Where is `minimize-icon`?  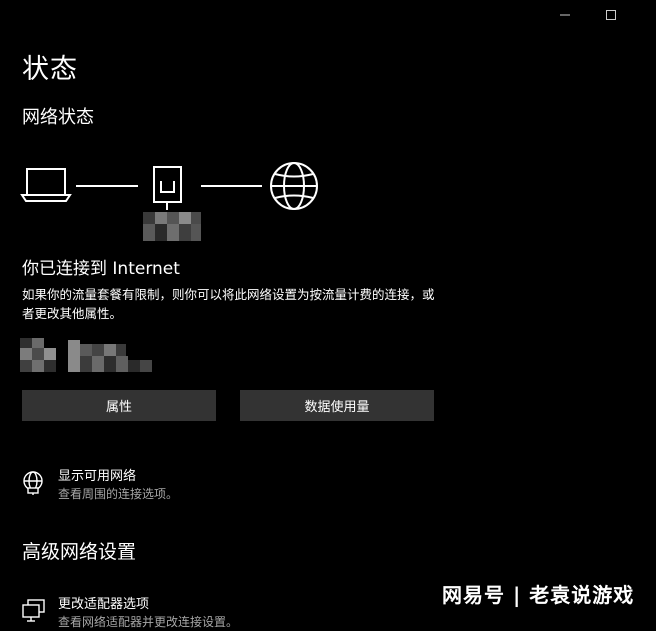
minimize-icon is located at coordinates (565, 15).